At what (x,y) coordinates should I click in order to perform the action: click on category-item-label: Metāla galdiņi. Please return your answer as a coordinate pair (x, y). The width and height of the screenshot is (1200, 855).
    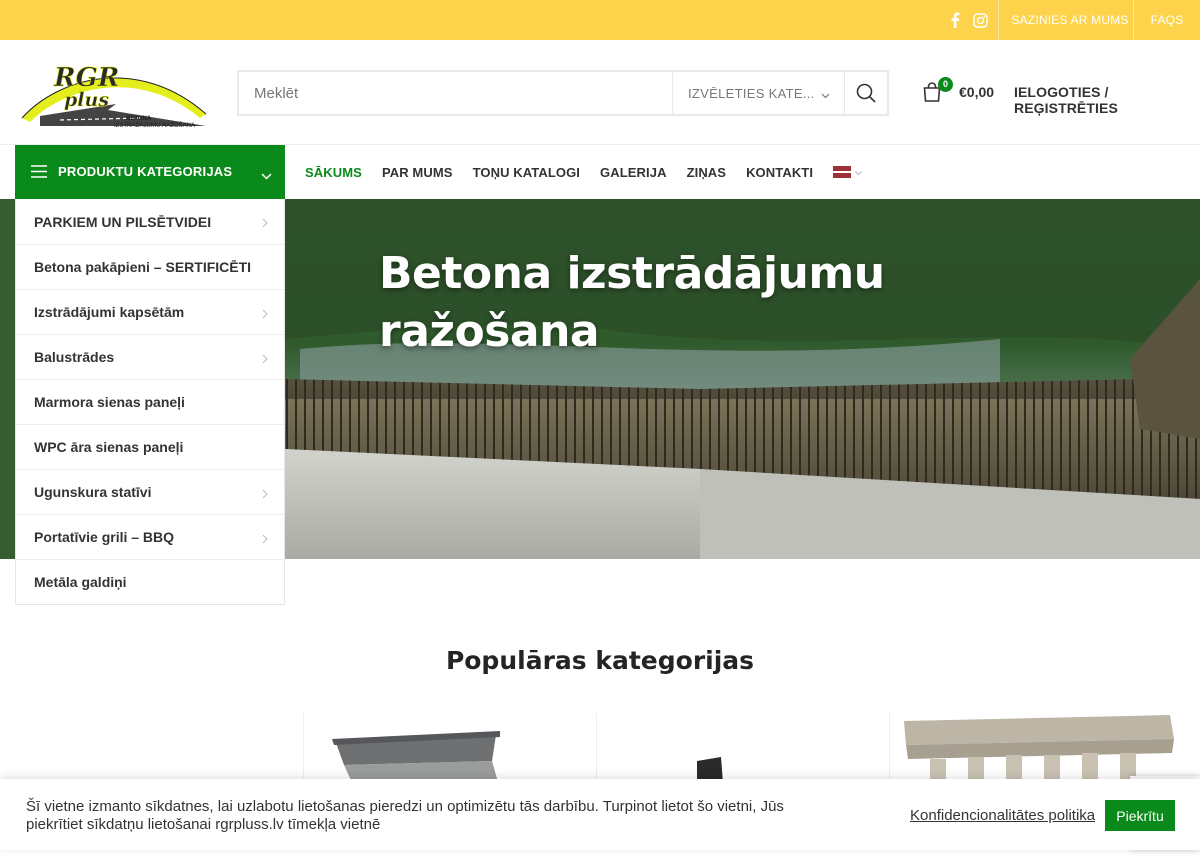
    Looking at the image, I should click on (80, 582).